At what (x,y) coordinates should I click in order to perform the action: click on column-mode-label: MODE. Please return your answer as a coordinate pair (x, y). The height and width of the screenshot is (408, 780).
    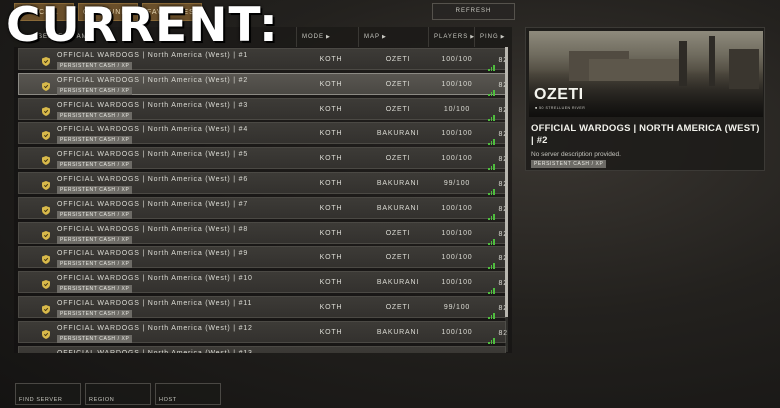
    Looking at the image, I should click on (313, 37).